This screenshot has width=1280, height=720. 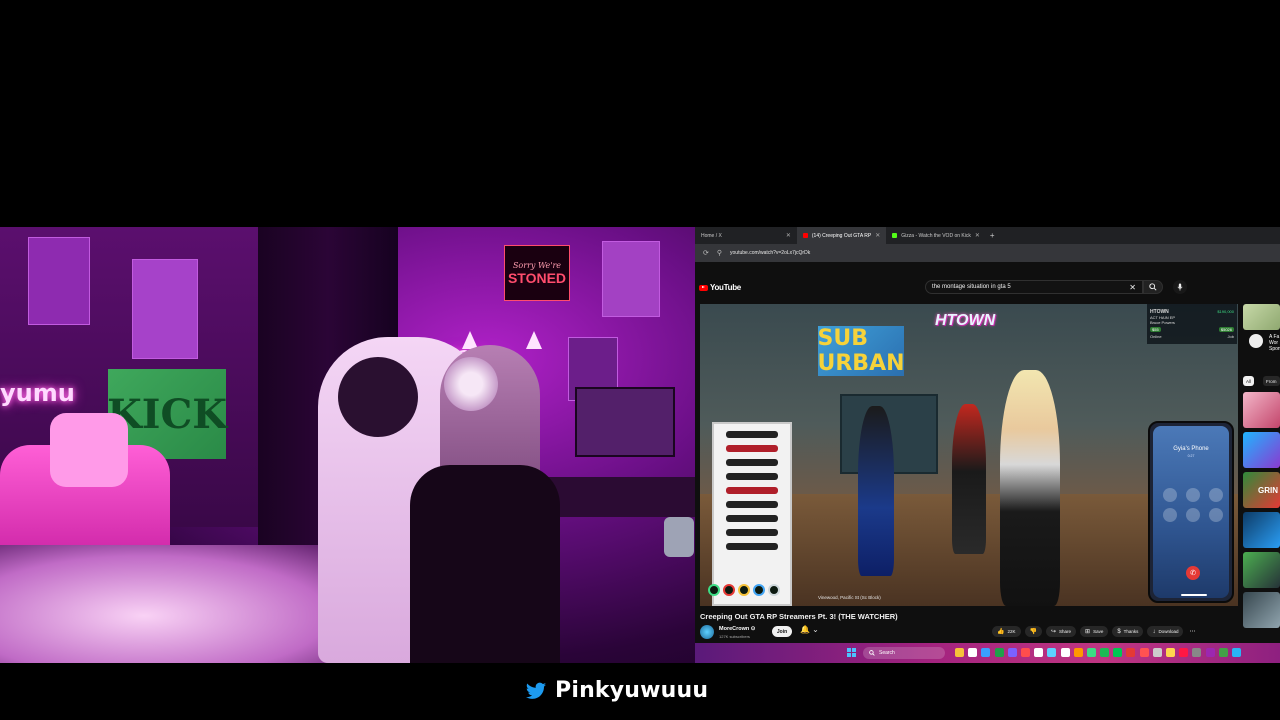 I want to click on voice-search-button, so click(x=1180, y=287).